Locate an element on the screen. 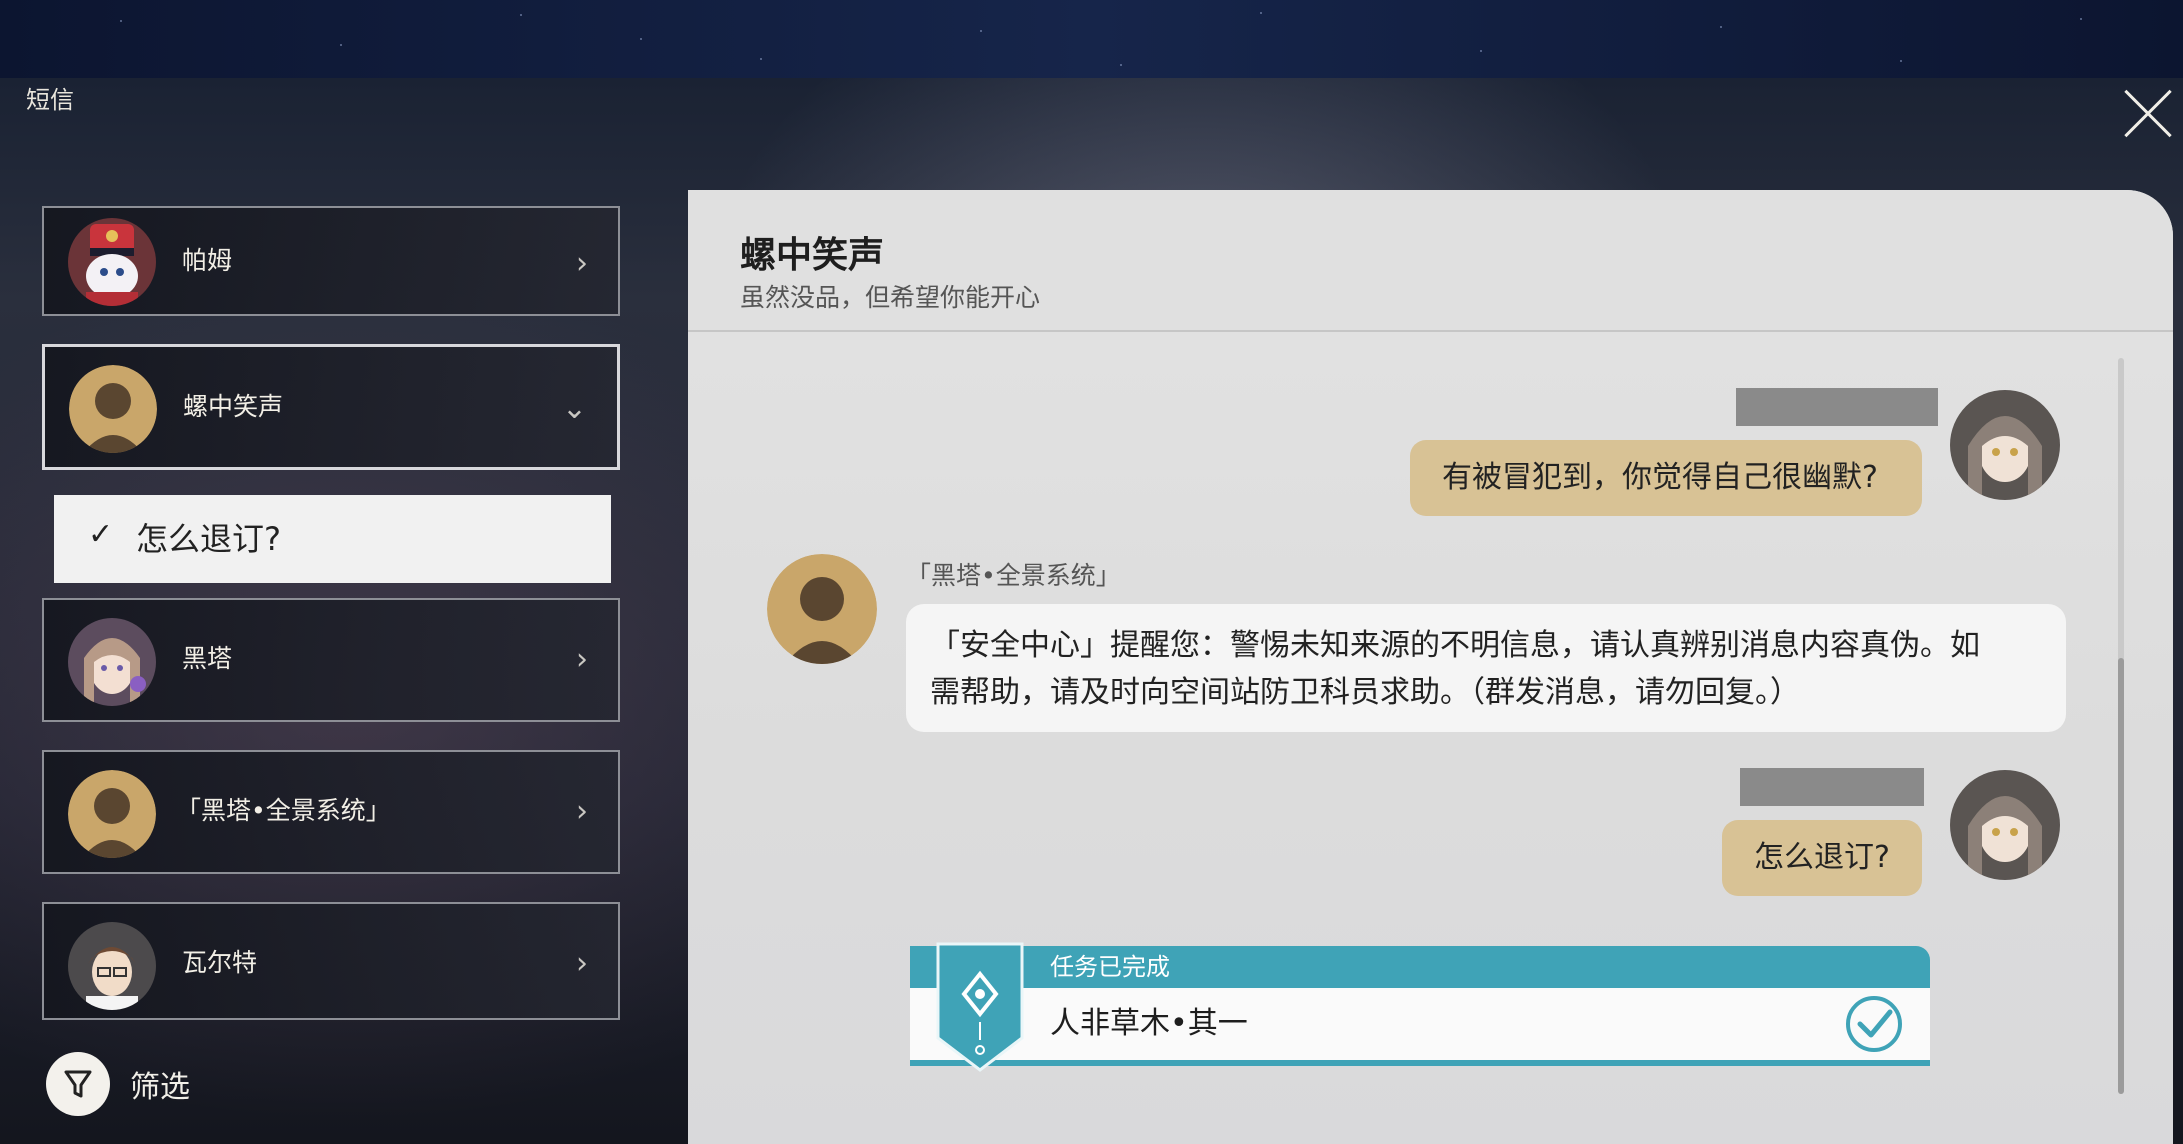 This screenshot has width=2183, height=1144. contact-item-herta: 黑塔 › is located at coordinates (331, 660).